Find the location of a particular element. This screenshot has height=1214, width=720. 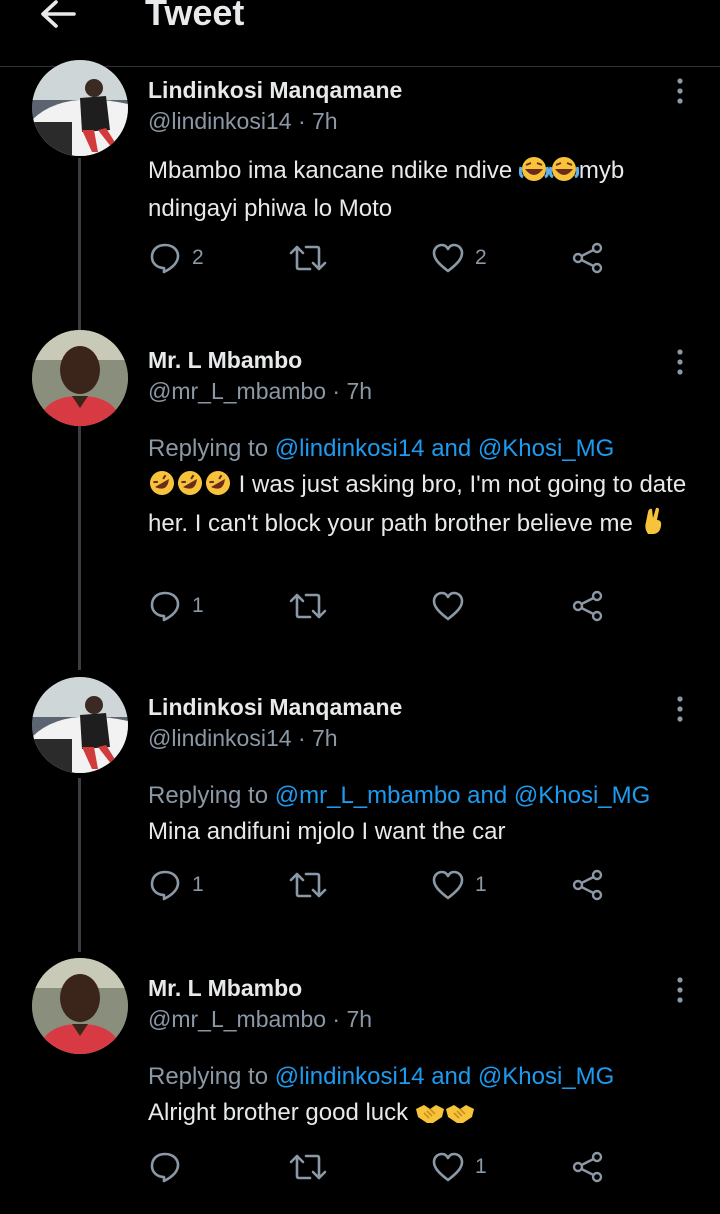

tweet-text: Mina andifuni mjolo I want the car is located at coordinates (420, 831).